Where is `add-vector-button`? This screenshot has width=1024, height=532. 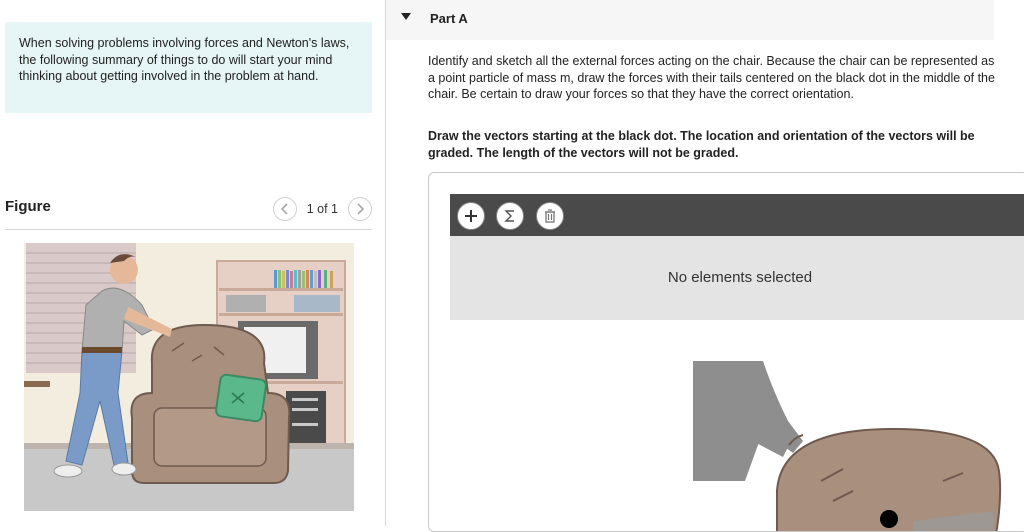 add-vector-button is located at coordinates (471, 216).